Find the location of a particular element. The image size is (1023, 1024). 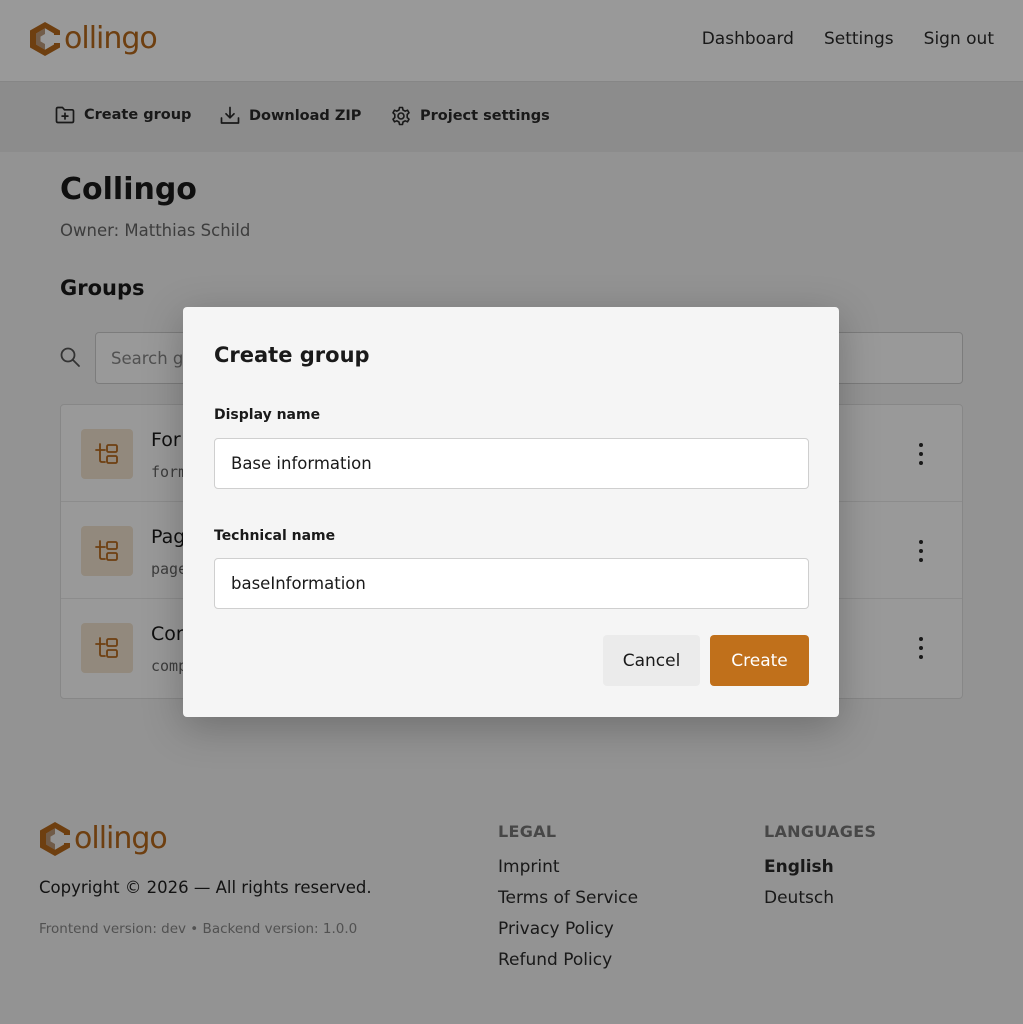

display-name-input: Base information is located at coordinates (511, 463).